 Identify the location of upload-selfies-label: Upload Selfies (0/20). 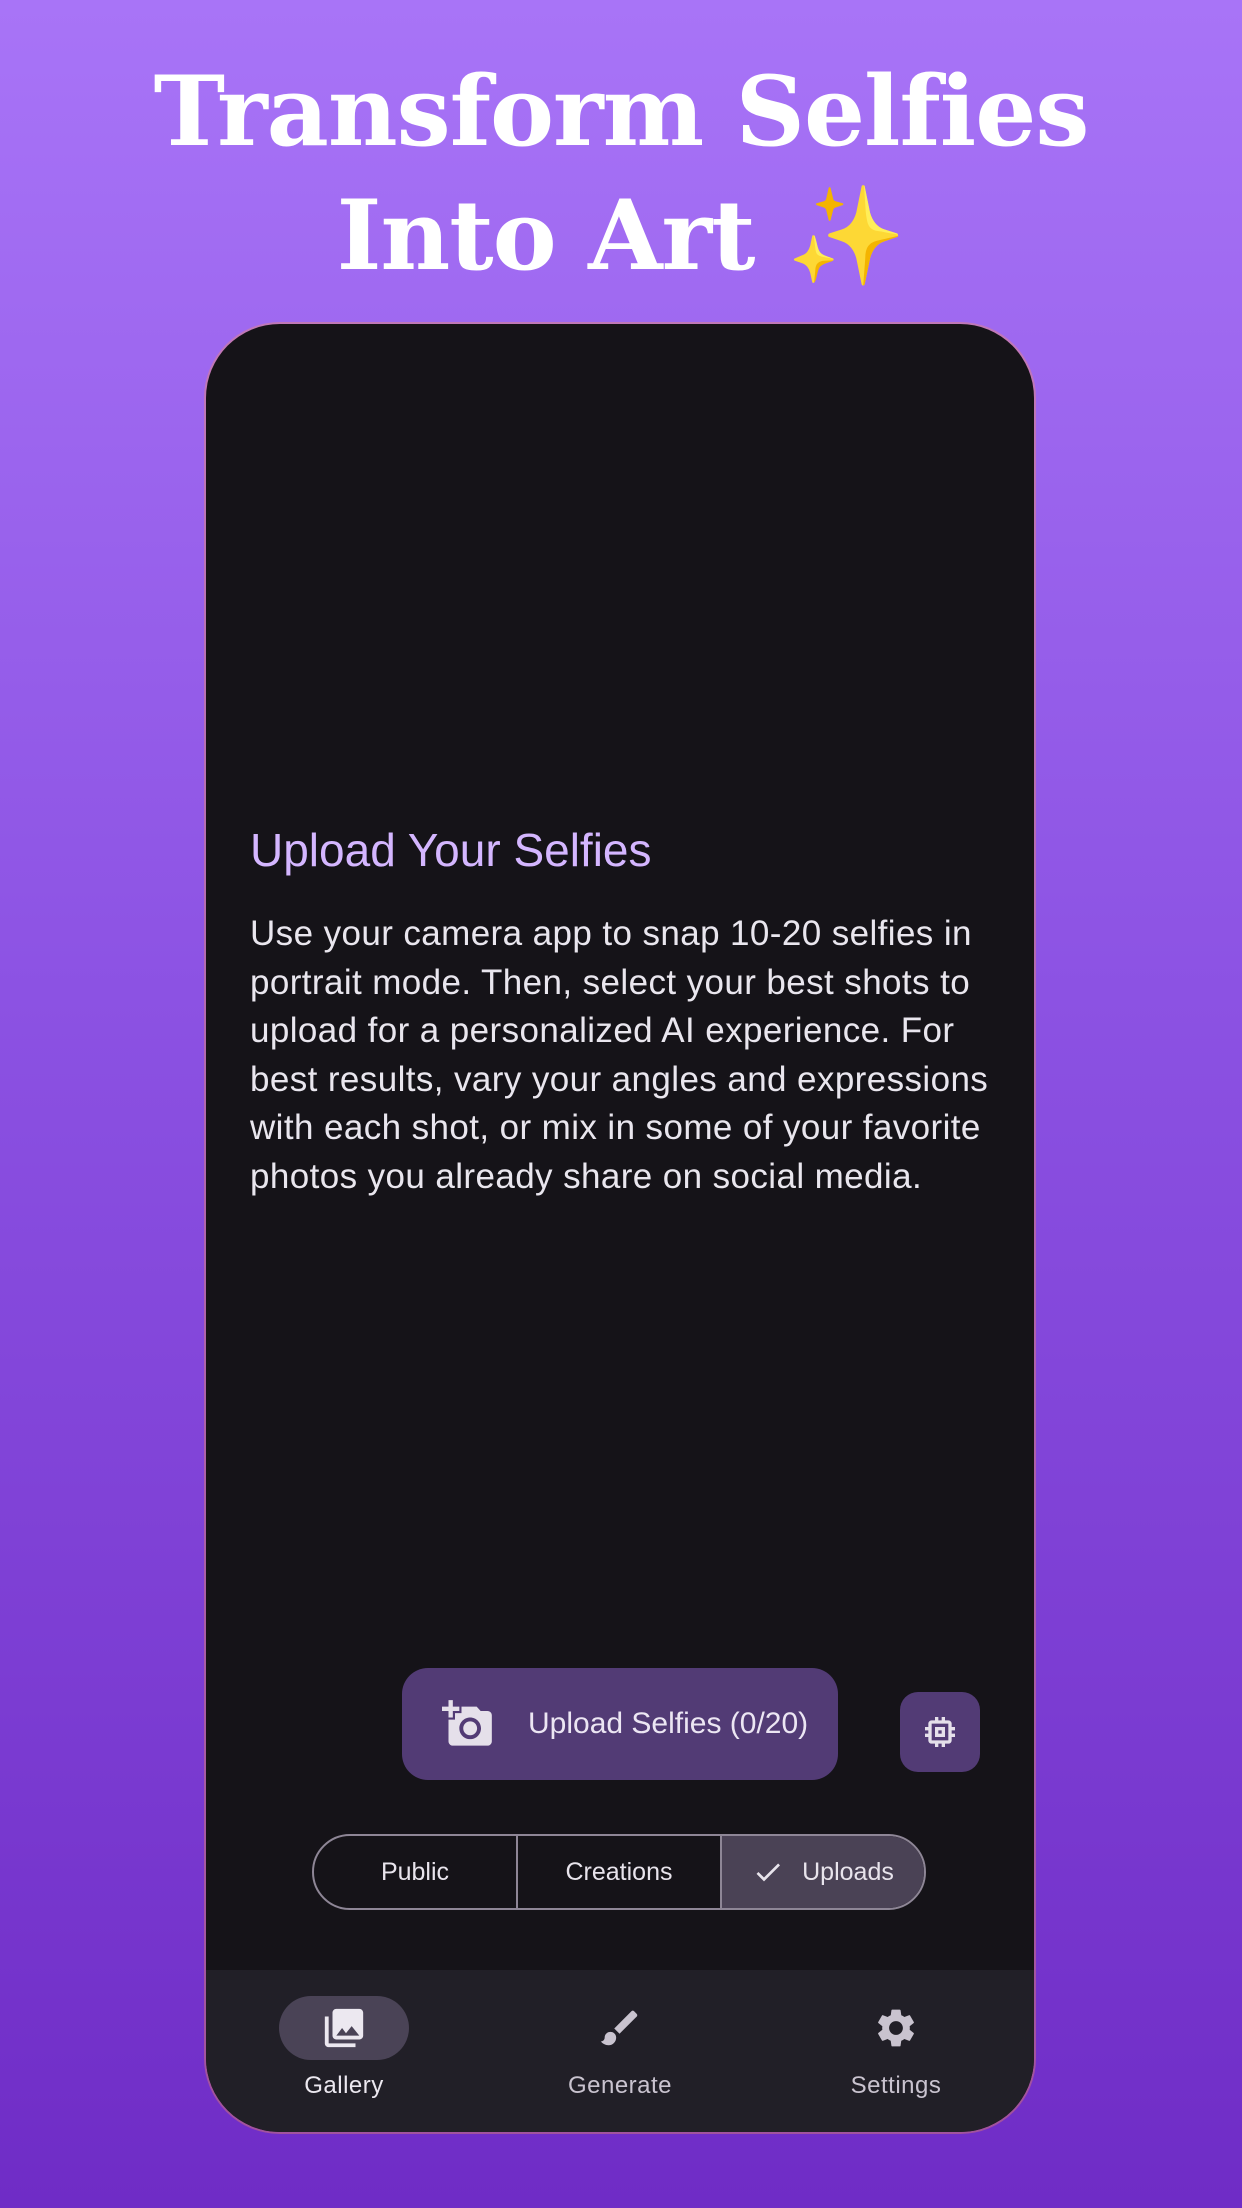
(668, 1723).